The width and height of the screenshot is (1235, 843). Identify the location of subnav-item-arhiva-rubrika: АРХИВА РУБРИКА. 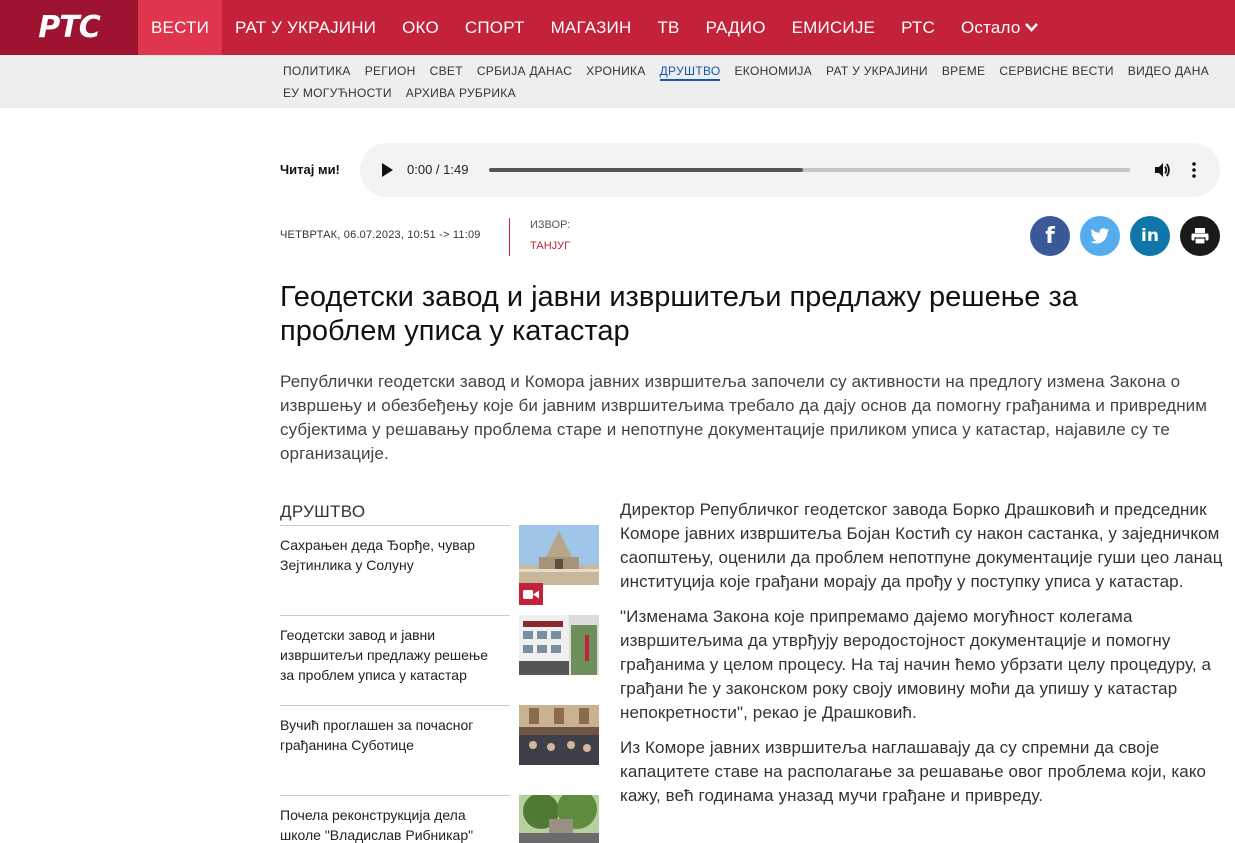
(461, 93).